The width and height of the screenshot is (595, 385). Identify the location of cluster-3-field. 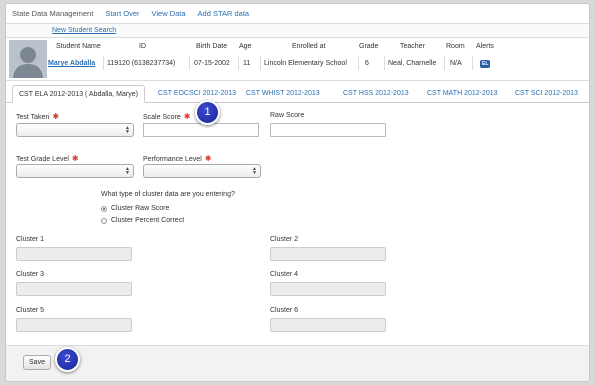
(74, 289).